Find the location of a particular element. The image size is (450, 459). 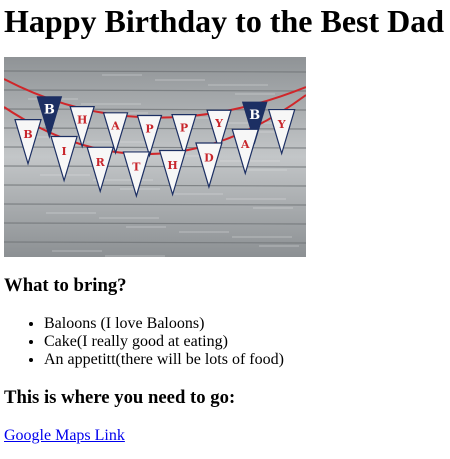

page-title: Happy Birthday to the Best Dad is located at coordinates (224, 21).